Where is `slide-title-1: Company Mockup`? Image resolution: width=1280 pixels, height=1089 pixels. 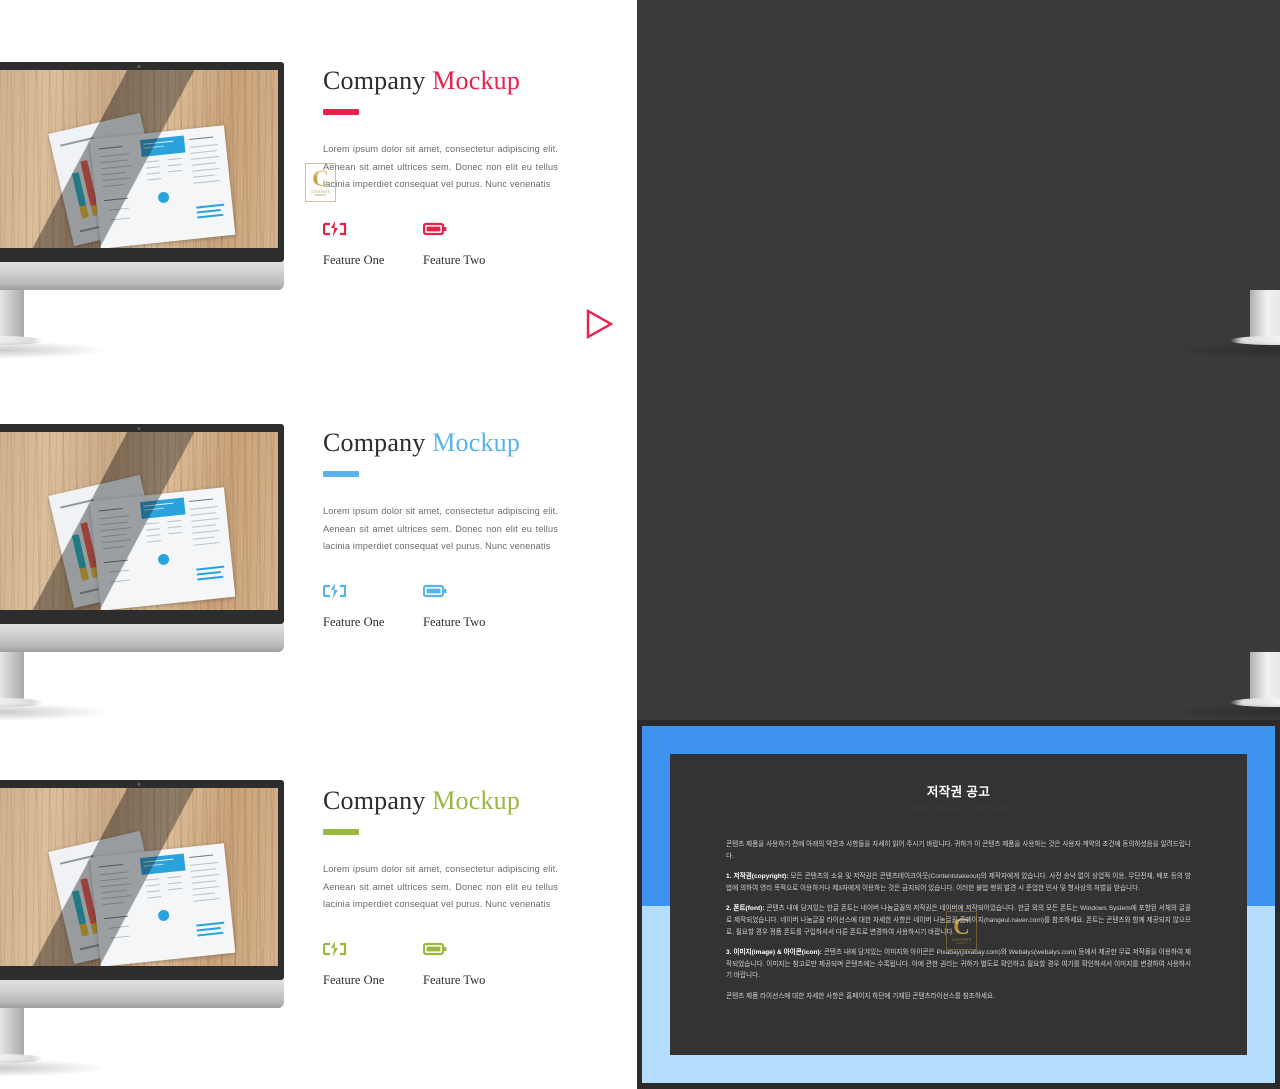
slide-title-1: Company Mockup is located at coordinates (440, 81).